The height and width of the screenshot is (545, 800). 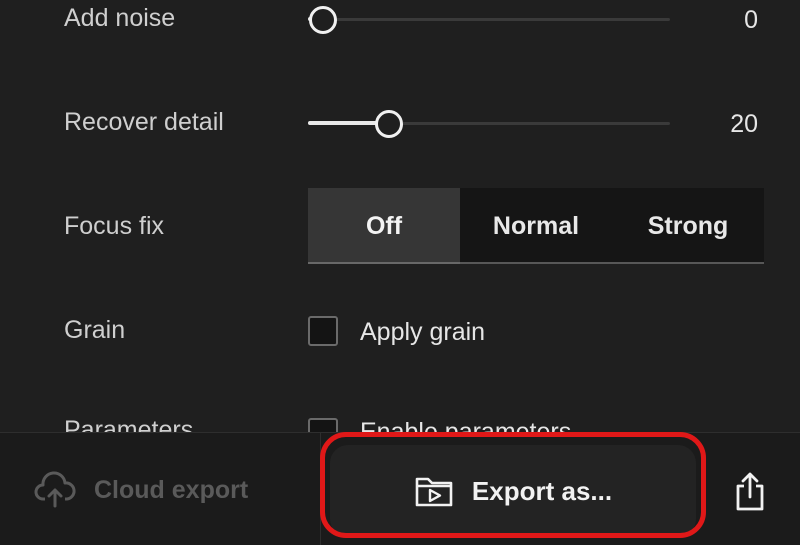 I want to click on recover-detail-thumb, so click(x=388, y=124).